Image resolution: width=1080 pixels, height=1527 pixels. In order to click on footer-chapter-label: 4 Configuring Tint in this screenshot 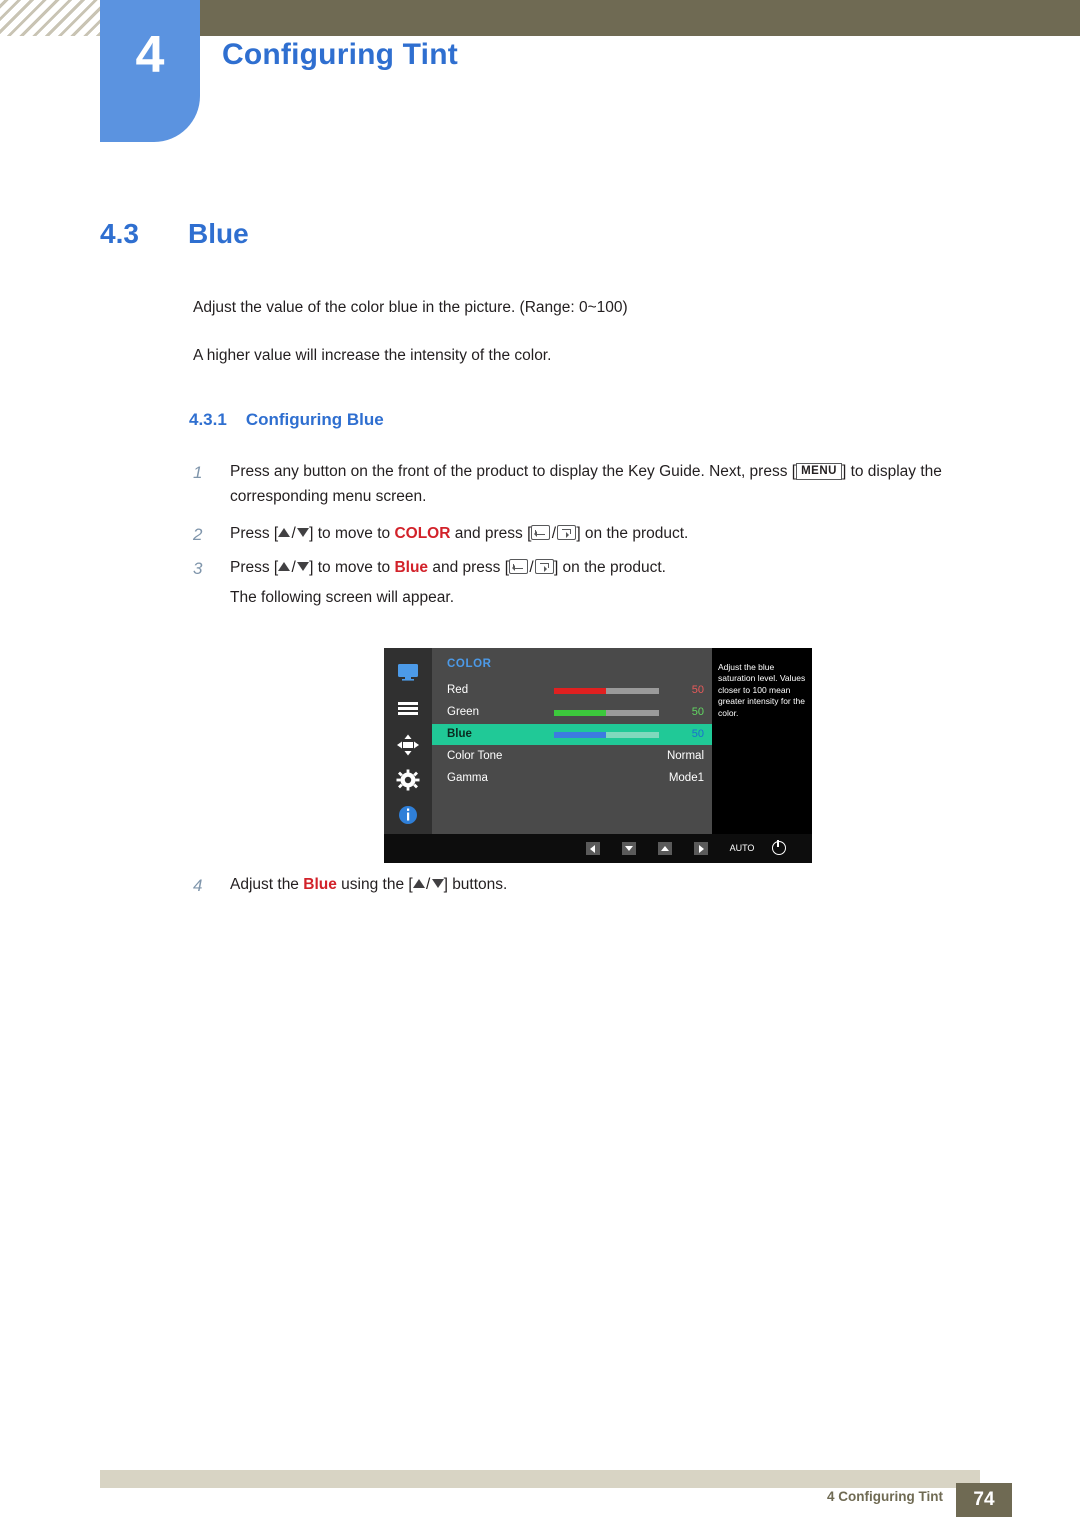, I will do `click(885, 1496)`.